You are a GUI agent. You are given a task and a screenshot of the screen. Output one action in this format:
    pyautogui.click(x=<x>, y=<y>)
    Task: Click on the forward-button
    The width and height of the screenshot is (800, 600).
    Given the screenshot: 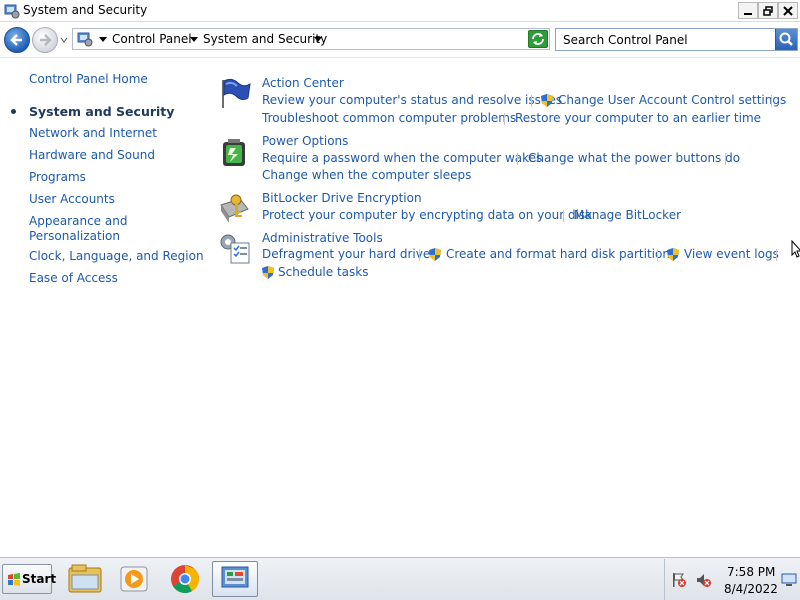 What is the action you would take?
    pyautogui.click(x=45, y=40)
    